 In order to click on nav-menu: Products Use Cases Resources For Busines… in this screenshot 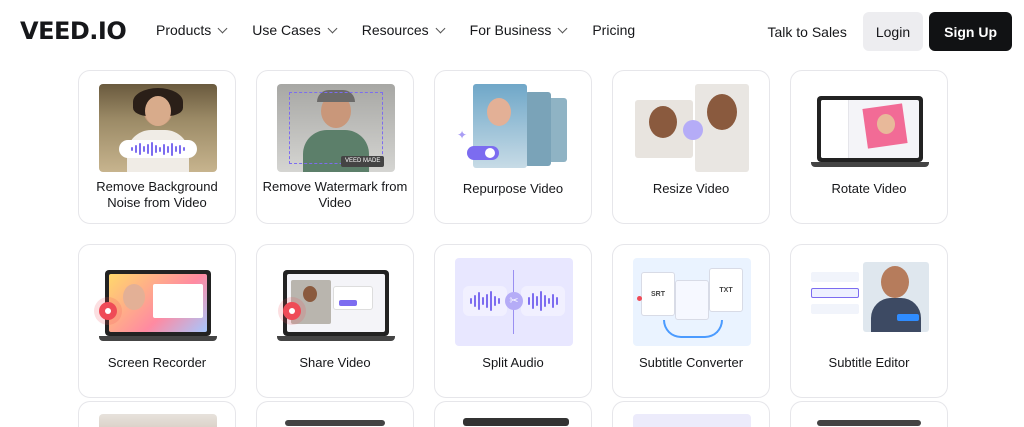, I will do `click(408, 30)`.